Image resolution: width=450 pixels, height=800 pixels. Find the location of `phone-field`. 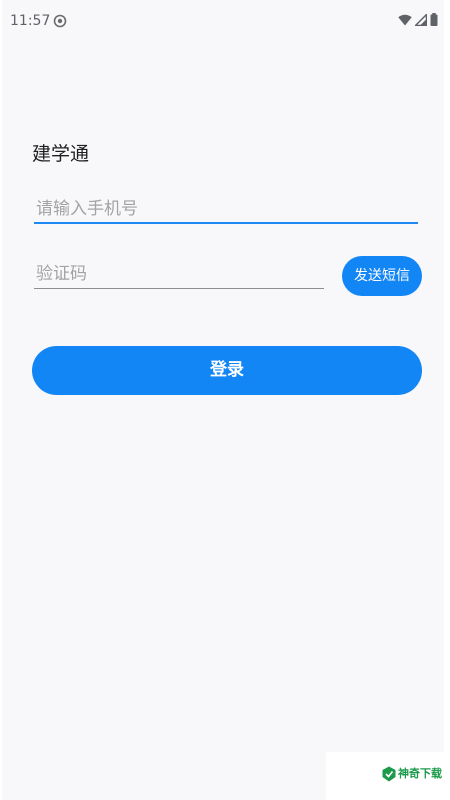

phone-field is located at coordinates (227, 210).